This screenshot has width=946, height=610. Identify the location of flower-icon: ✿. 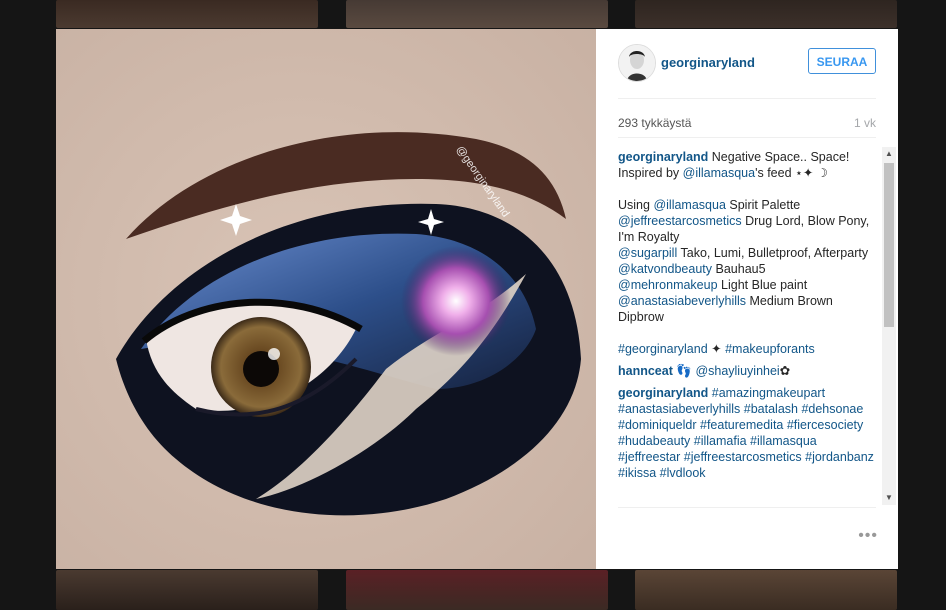
(785, 371).